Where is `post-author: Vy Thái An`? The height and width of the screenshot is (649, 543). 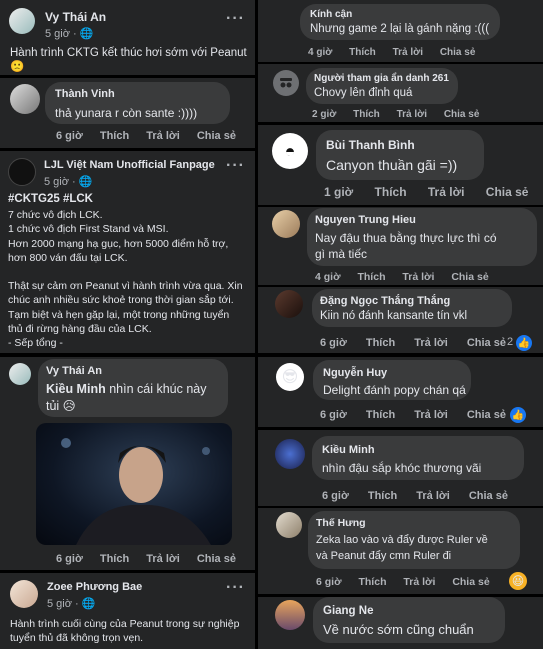 post-author: Vy Thái An is located at coordinates (75, 17).